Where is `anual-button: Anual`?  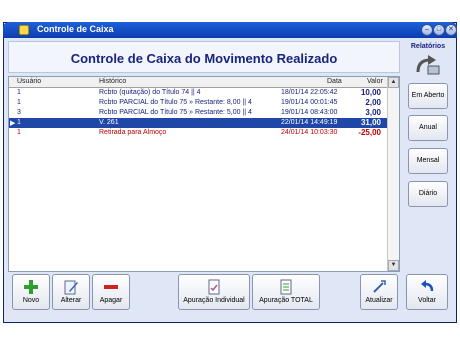
anual-button: Anual is located at coordinates (428, 128).